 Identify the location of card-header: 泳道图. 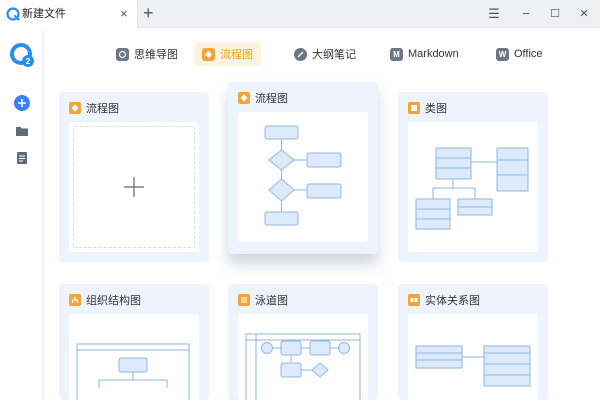
(263, 300).